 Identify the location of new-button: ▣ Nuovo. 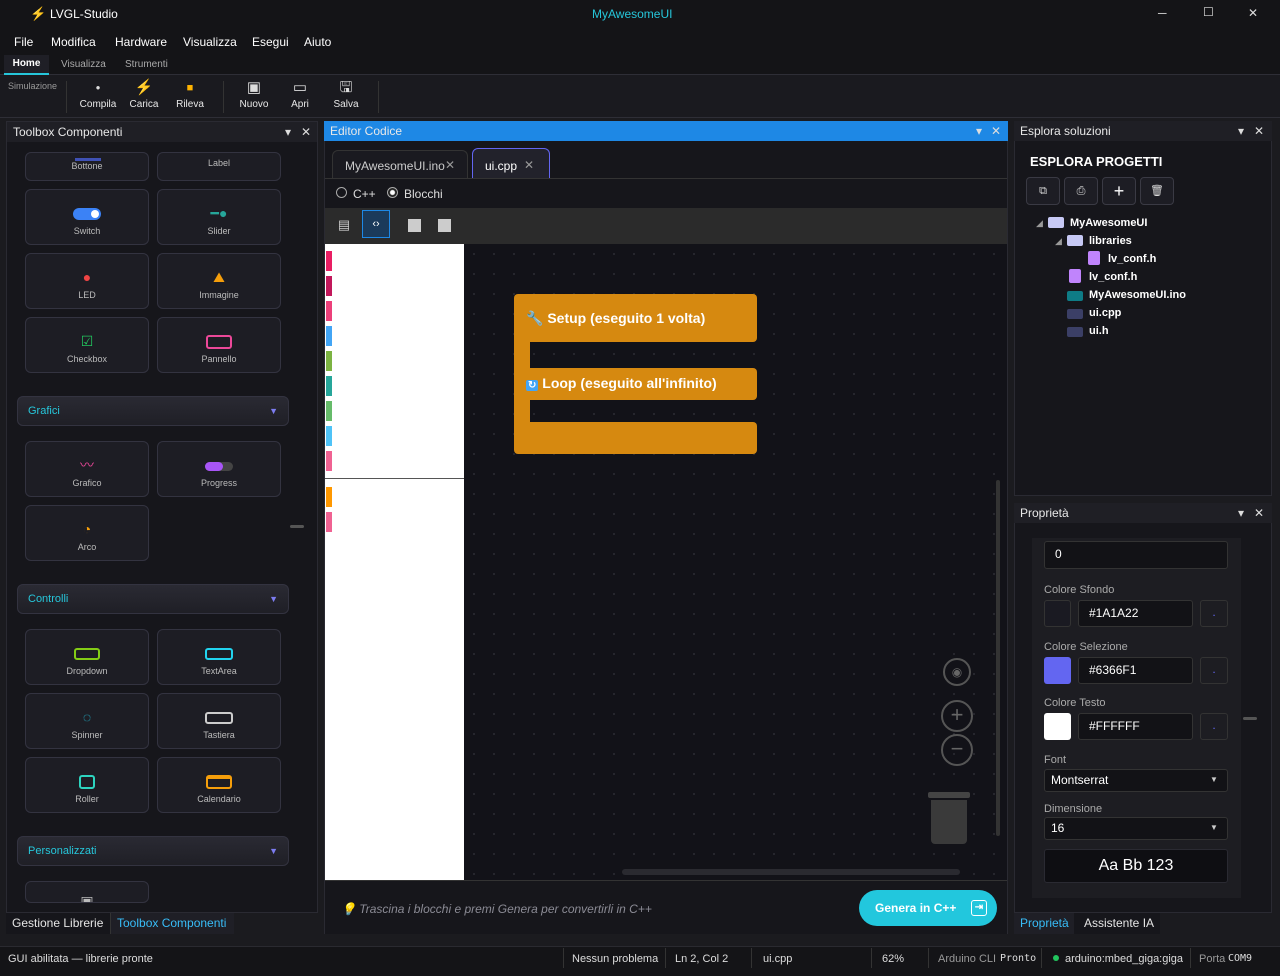
(254, 97).